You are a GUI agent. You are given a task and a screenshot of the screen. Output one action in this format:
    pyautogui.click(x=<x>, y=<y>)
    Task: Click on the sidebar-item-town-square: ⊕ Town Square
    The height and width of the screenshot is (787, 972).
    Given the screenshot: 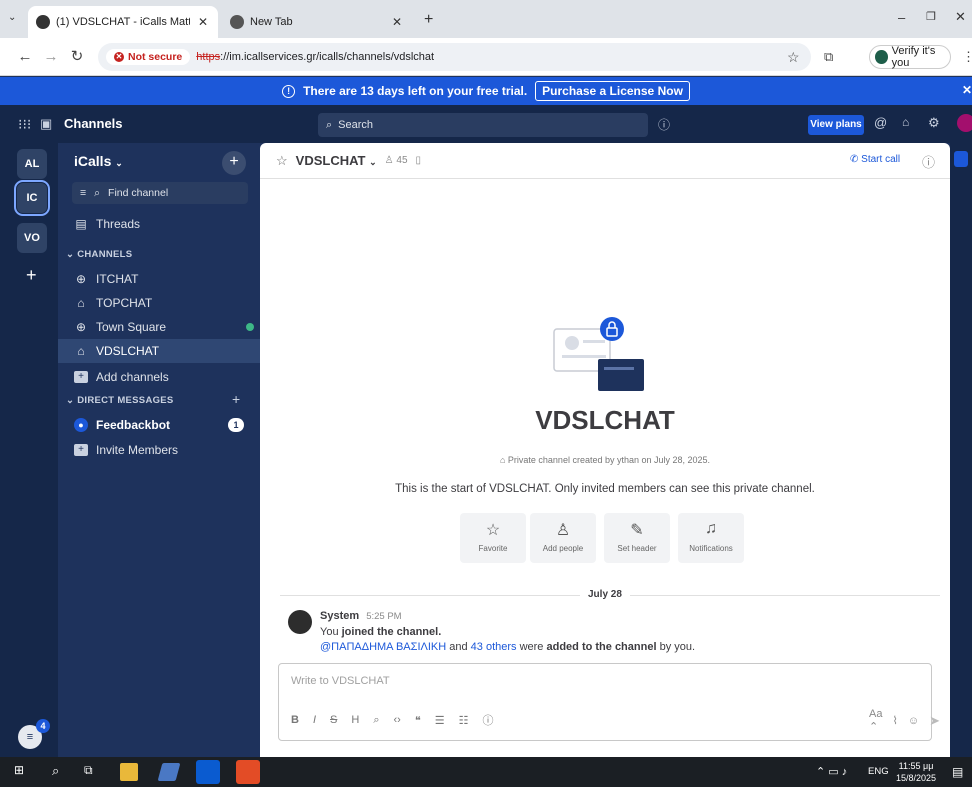 What is the action you would take?
    pyautogui.click(x=159, y=327)
    